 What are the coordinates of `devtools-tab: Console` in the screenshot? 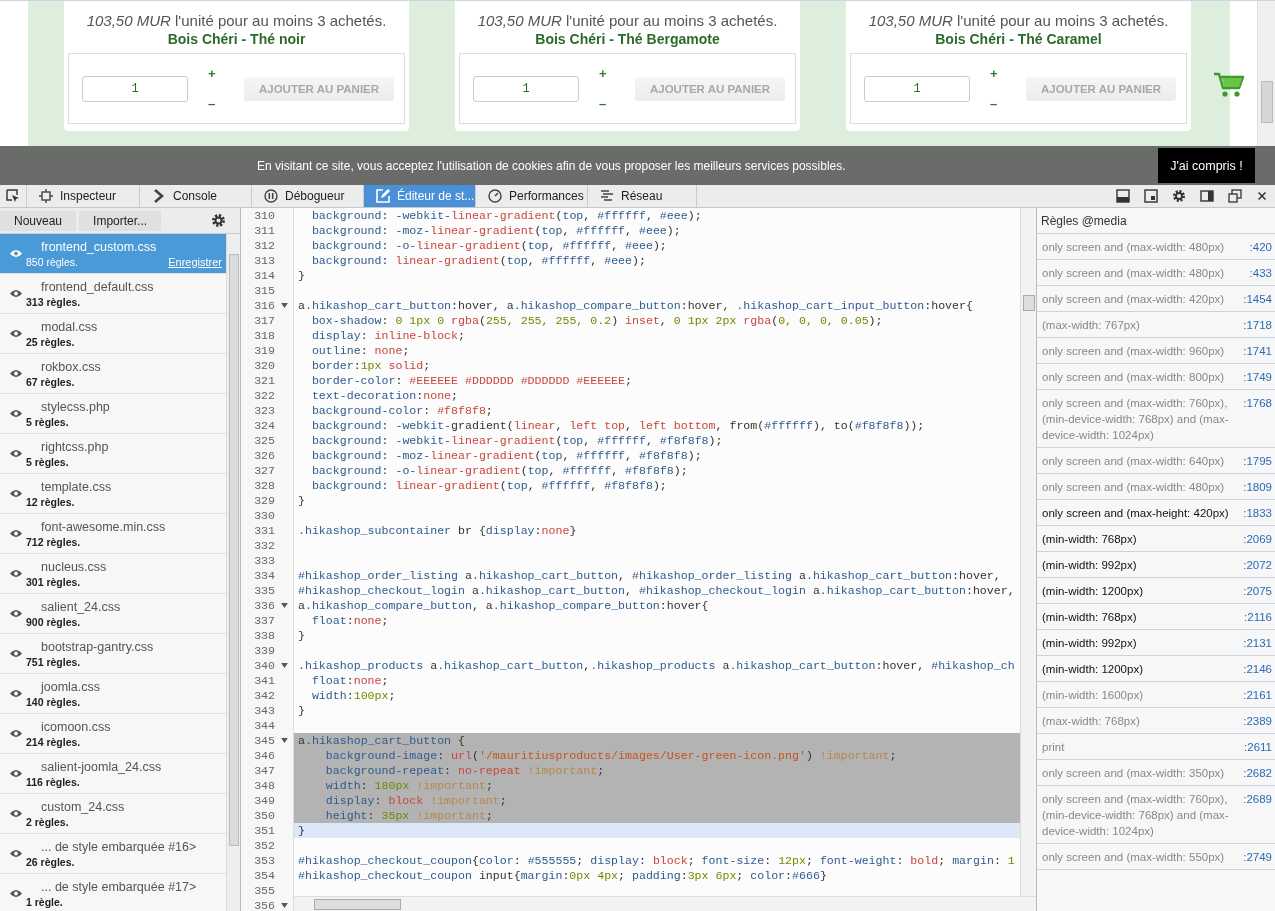 It's located at (195, 196).